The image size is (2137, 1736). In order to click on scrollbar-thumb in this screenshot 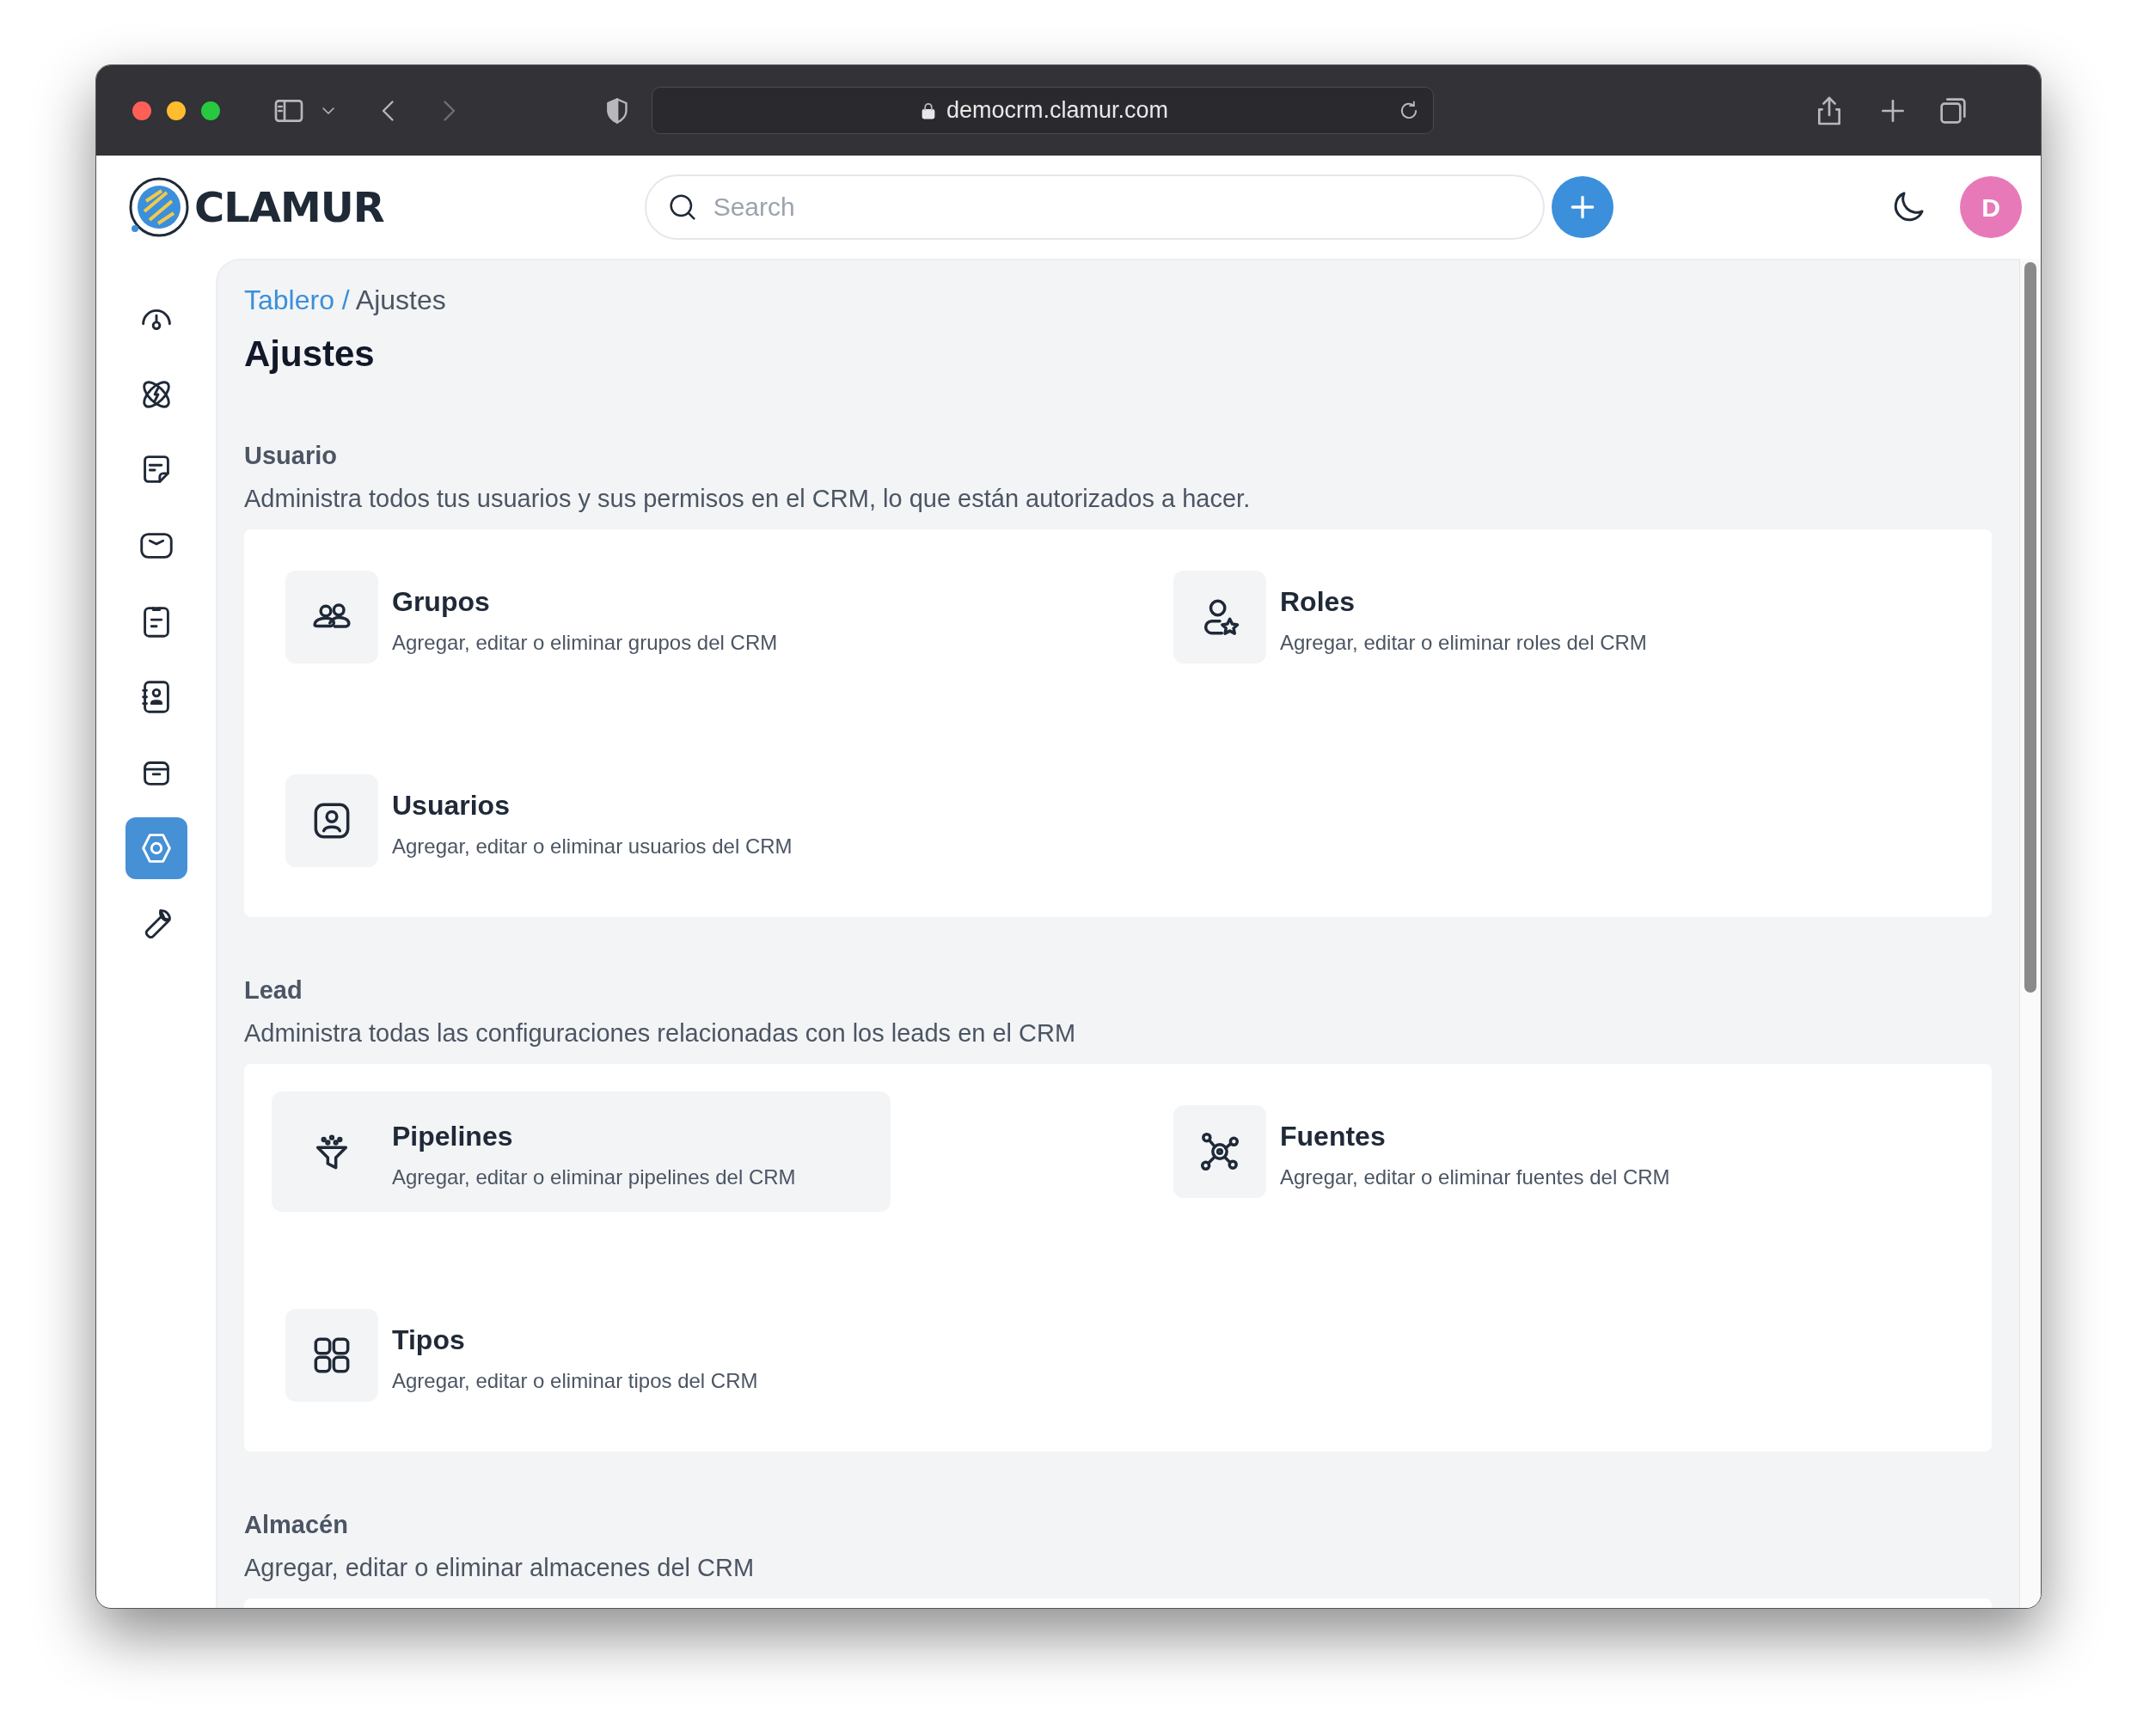, I will do `click(2030, 627)`.